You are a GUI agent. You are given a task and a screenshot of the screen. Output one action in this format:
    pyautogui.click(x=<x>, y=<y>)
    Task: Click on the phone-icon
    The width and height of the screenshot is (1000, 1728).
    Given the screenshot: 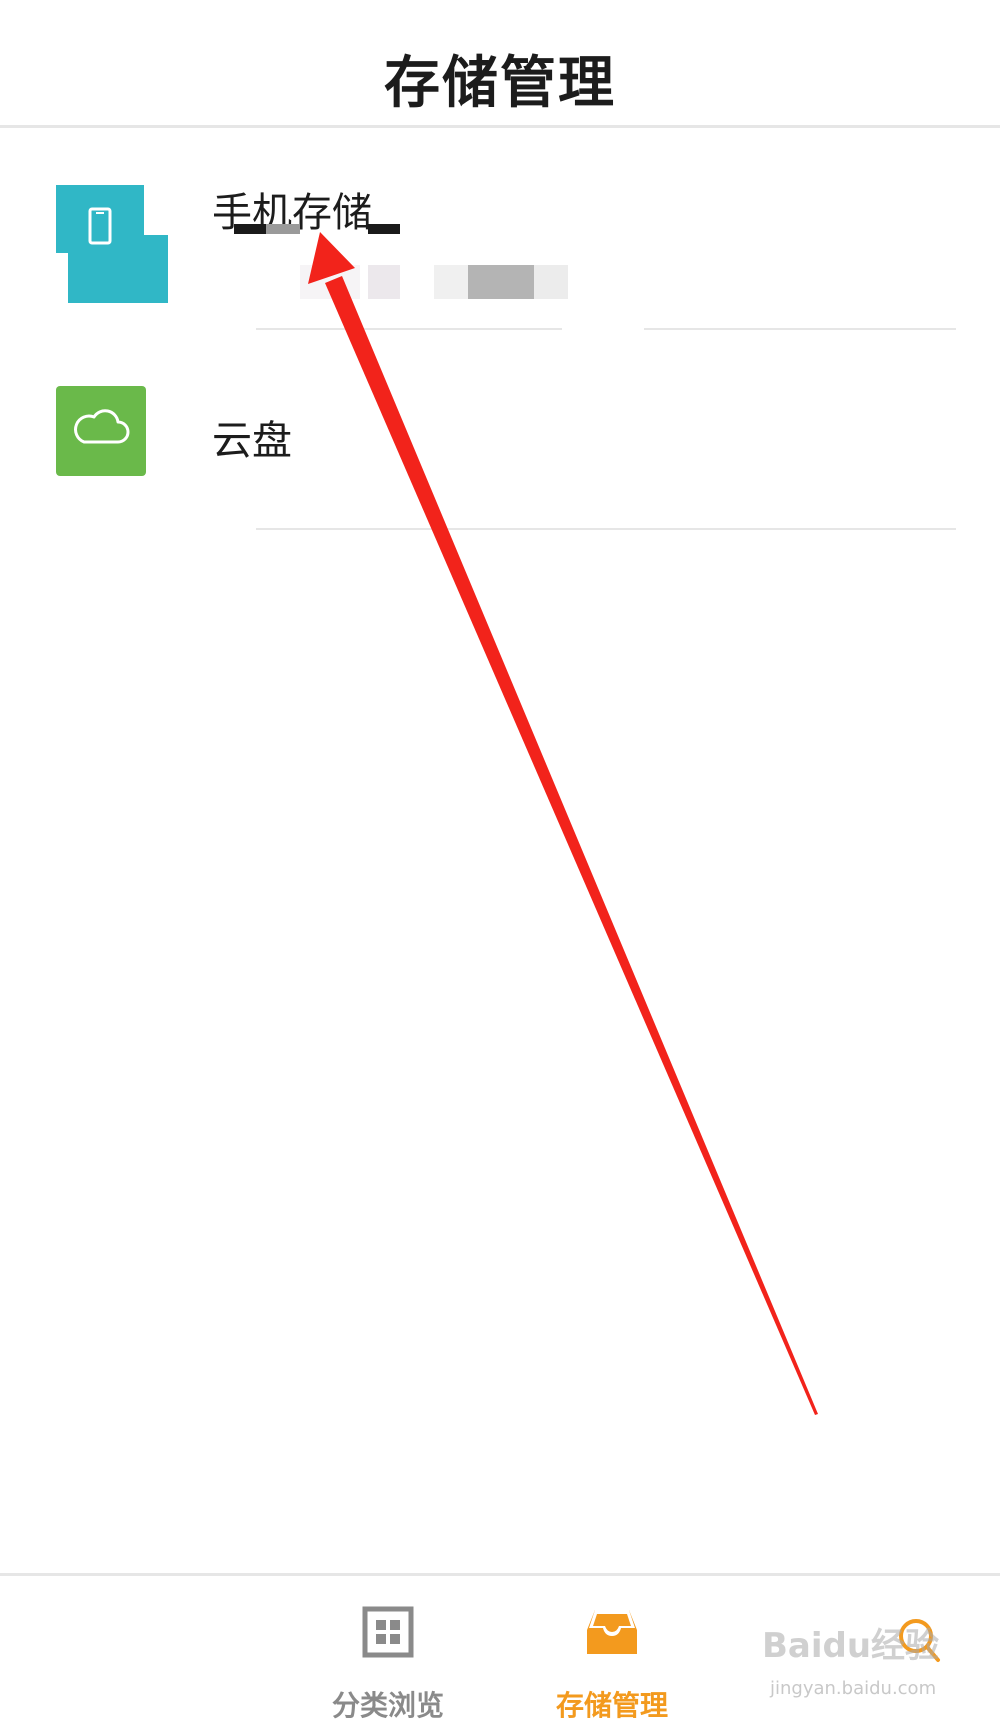 What is the action you would take?
    pyautogui.click(x=112, y=244)
    